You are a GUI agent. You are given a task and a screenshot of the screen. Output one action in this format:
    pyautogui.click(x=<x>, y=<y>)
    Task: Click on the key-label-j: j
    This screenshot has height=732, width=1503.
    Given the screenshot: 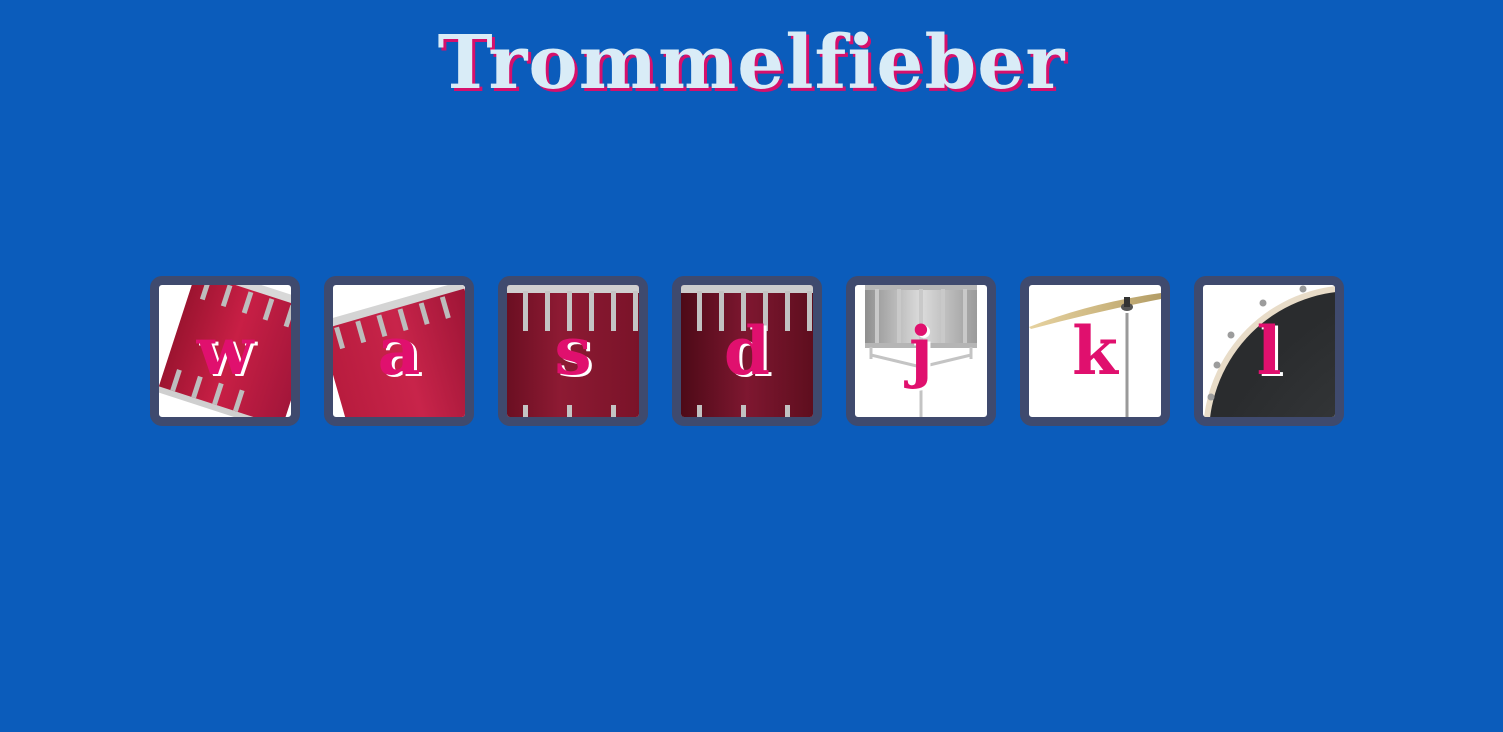 What is the action you would take?
    pyautogui.click(x=921, y=351)
    